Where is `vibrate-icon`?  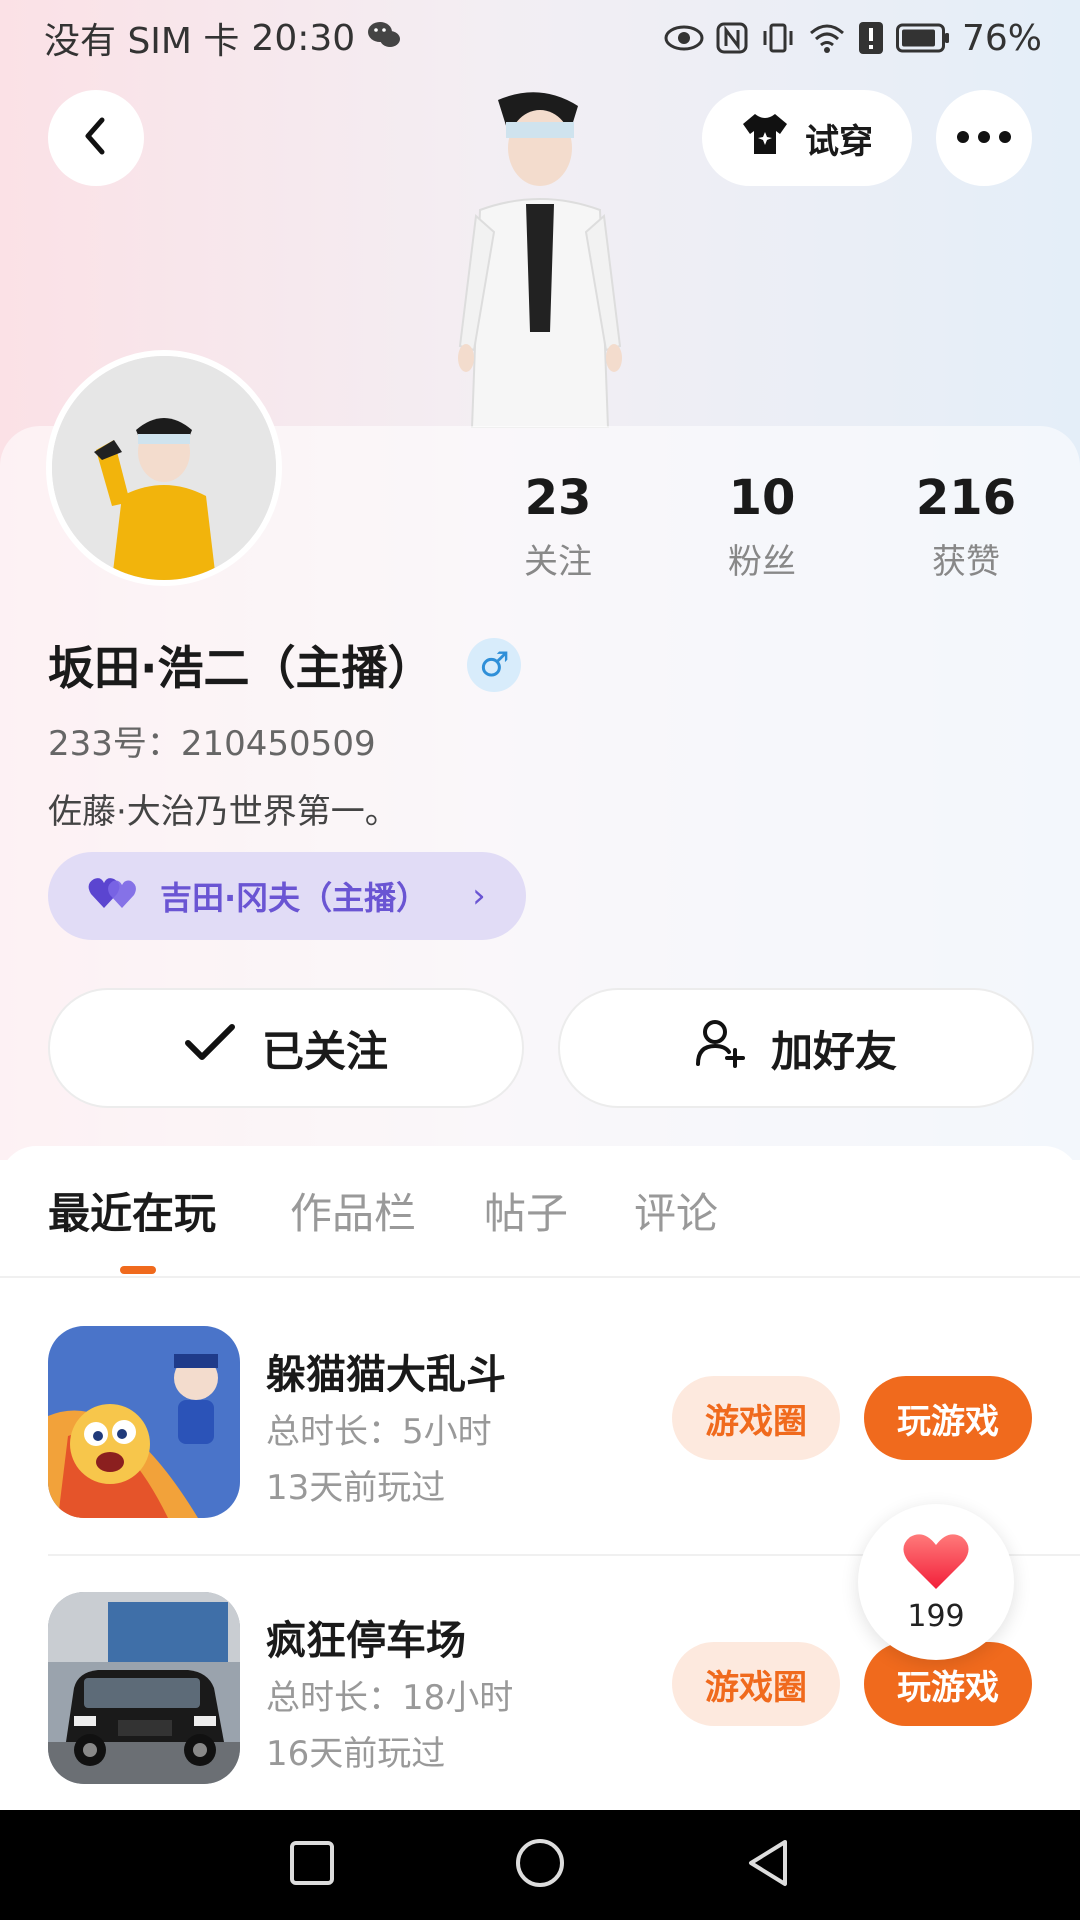
vibrate-icon is located at coordinates (778, 38).